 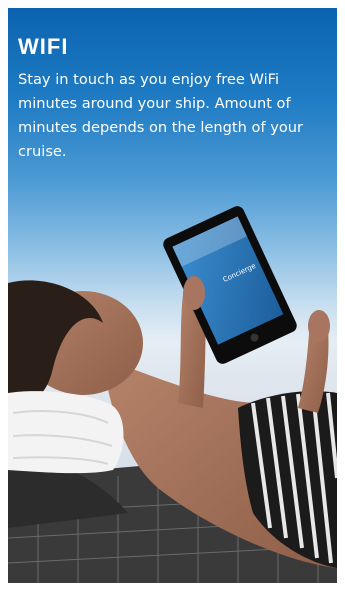 What do you see at coordinates (66, 432) in the screenshot?
I see `white-towel` at bounding box center [66, 432].